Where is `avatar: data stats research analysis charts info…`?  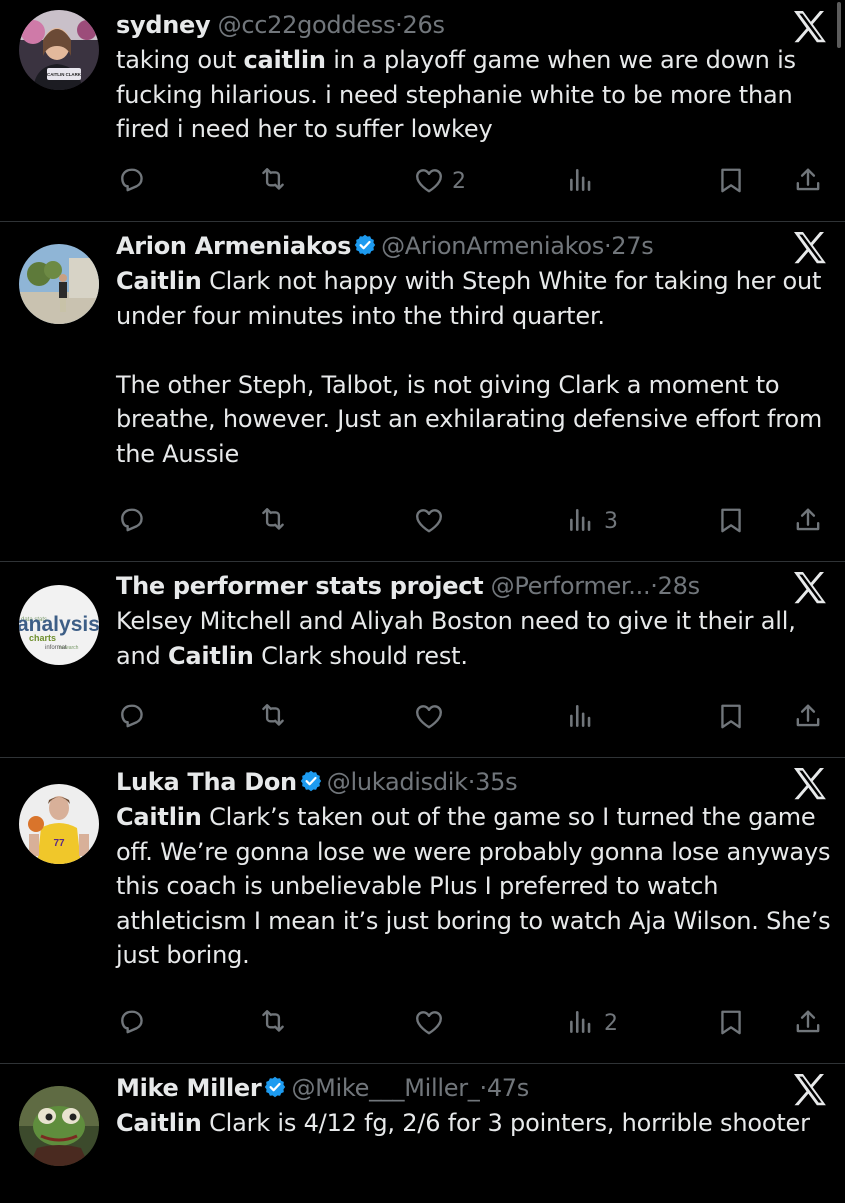
avatar: data stats research analysis charts info… is located at coordinates (59, 625).